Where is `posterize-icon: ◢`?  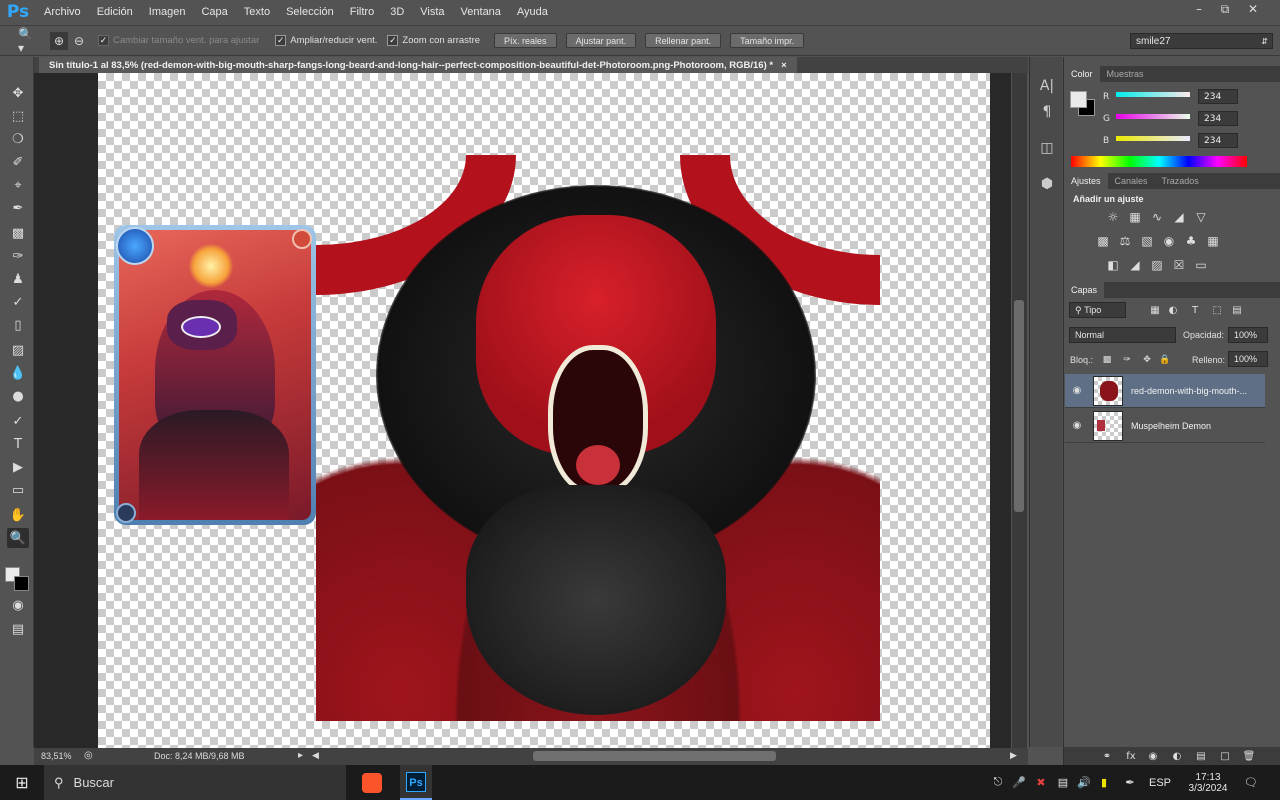
posterize-icon: ◢ is located at coordinates (1135, 265).